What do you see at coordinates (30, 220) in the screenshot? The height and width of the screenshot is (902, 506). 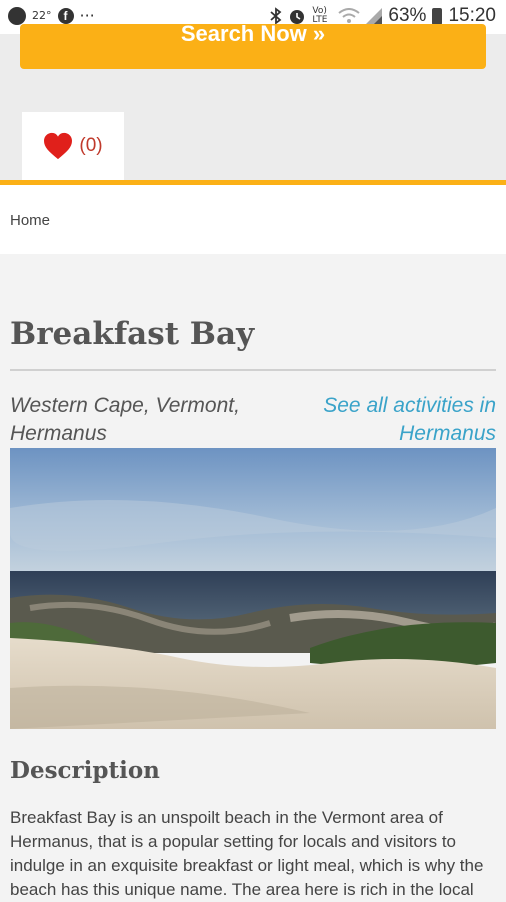 I see `breadcrumb-home-link: Home` at bounding box center [30, 220].